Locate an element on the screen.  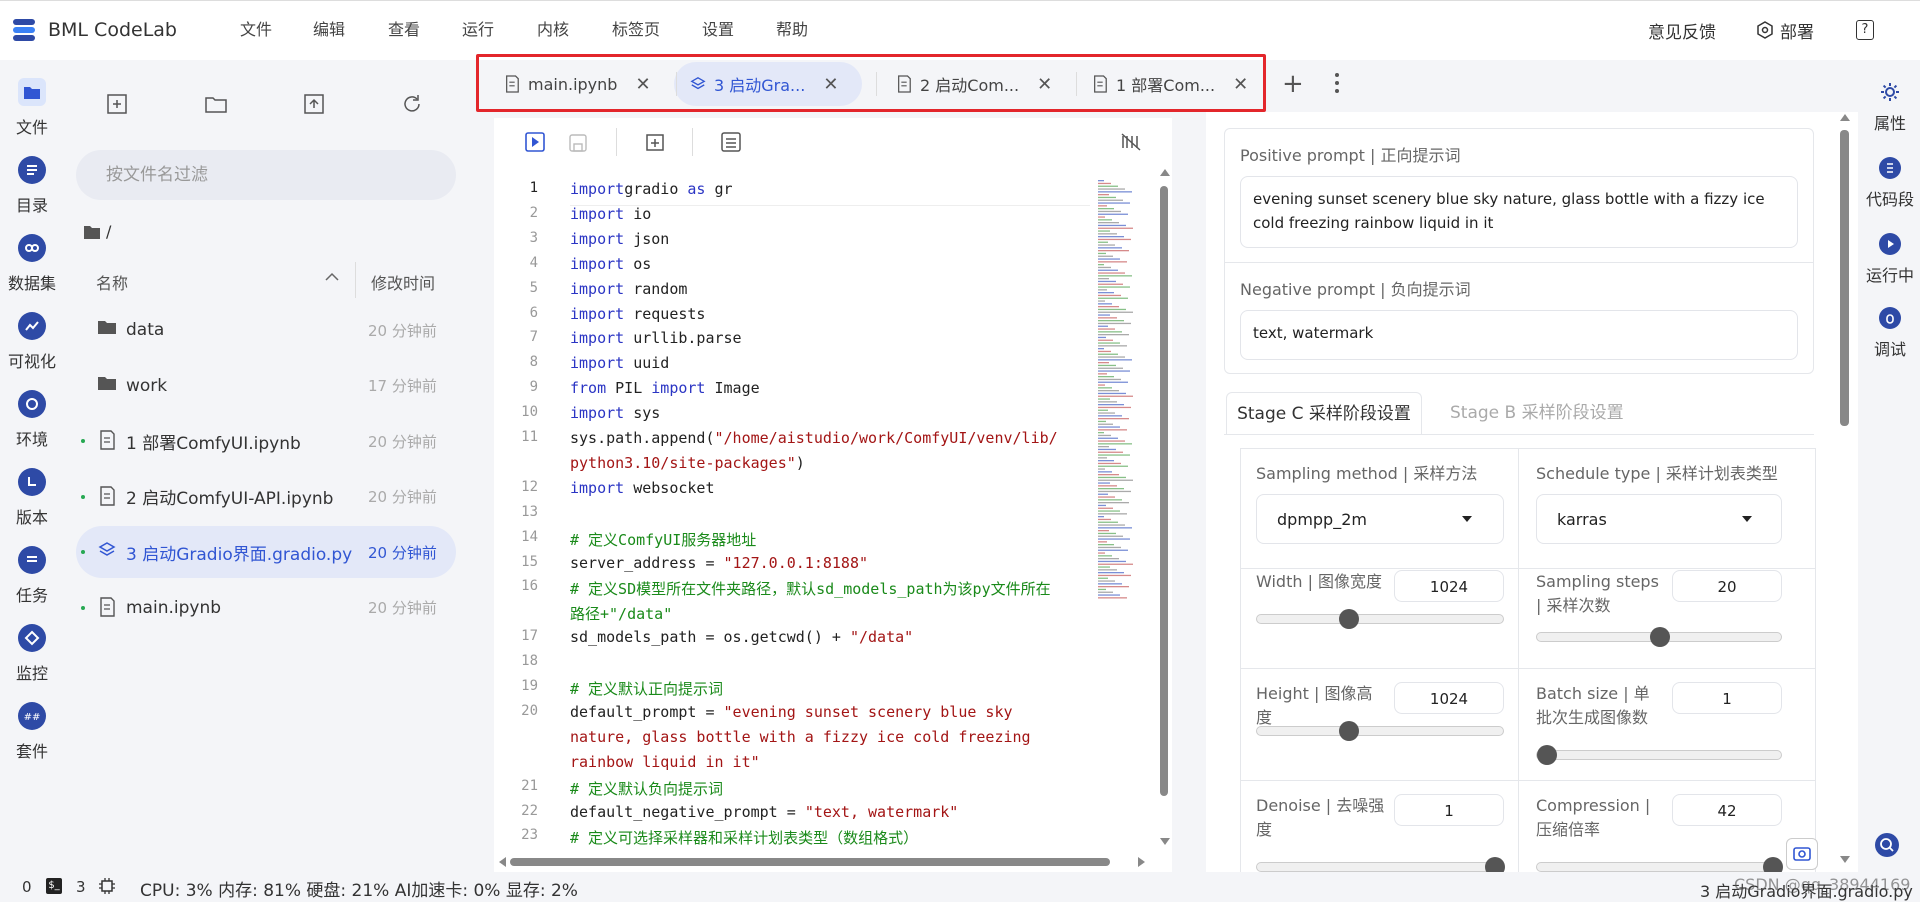
rside-debug: 调试 is located at coordinates (1890, 333).